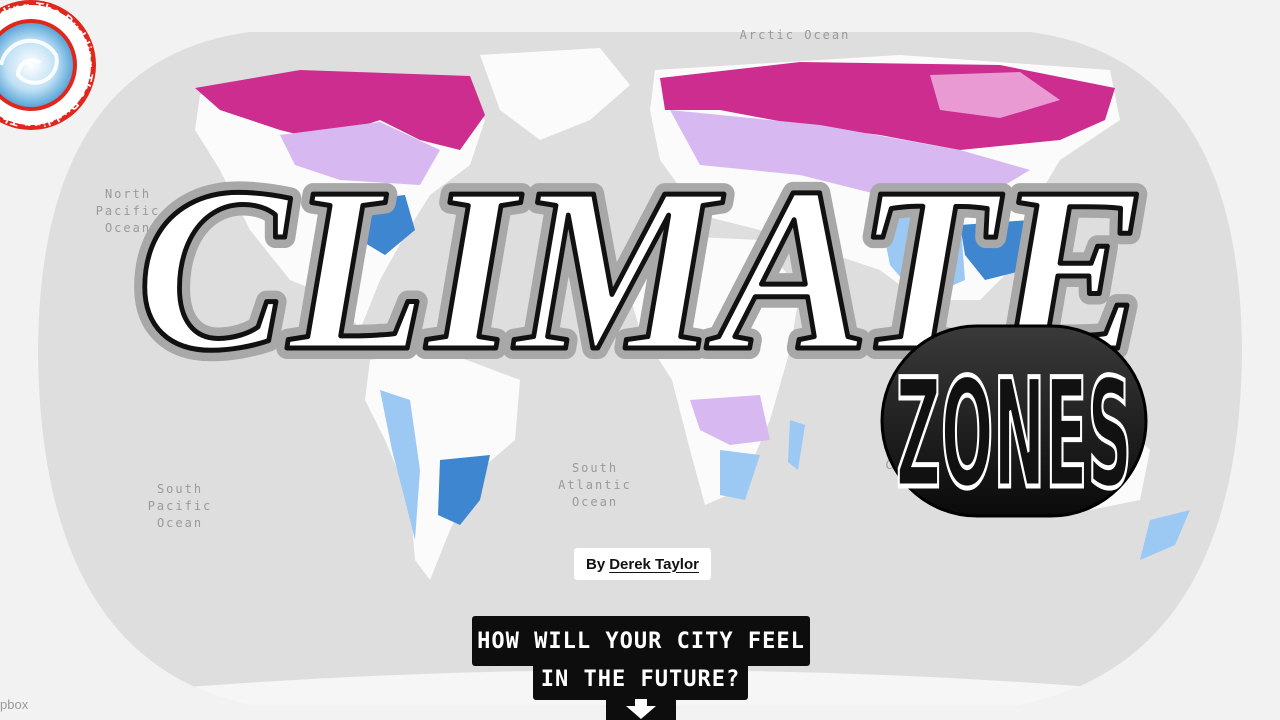 The width and height of the screenshot is (1280, 720). I want to click on cta-line-2: IN THE FUTURE?, so click(640, 679).